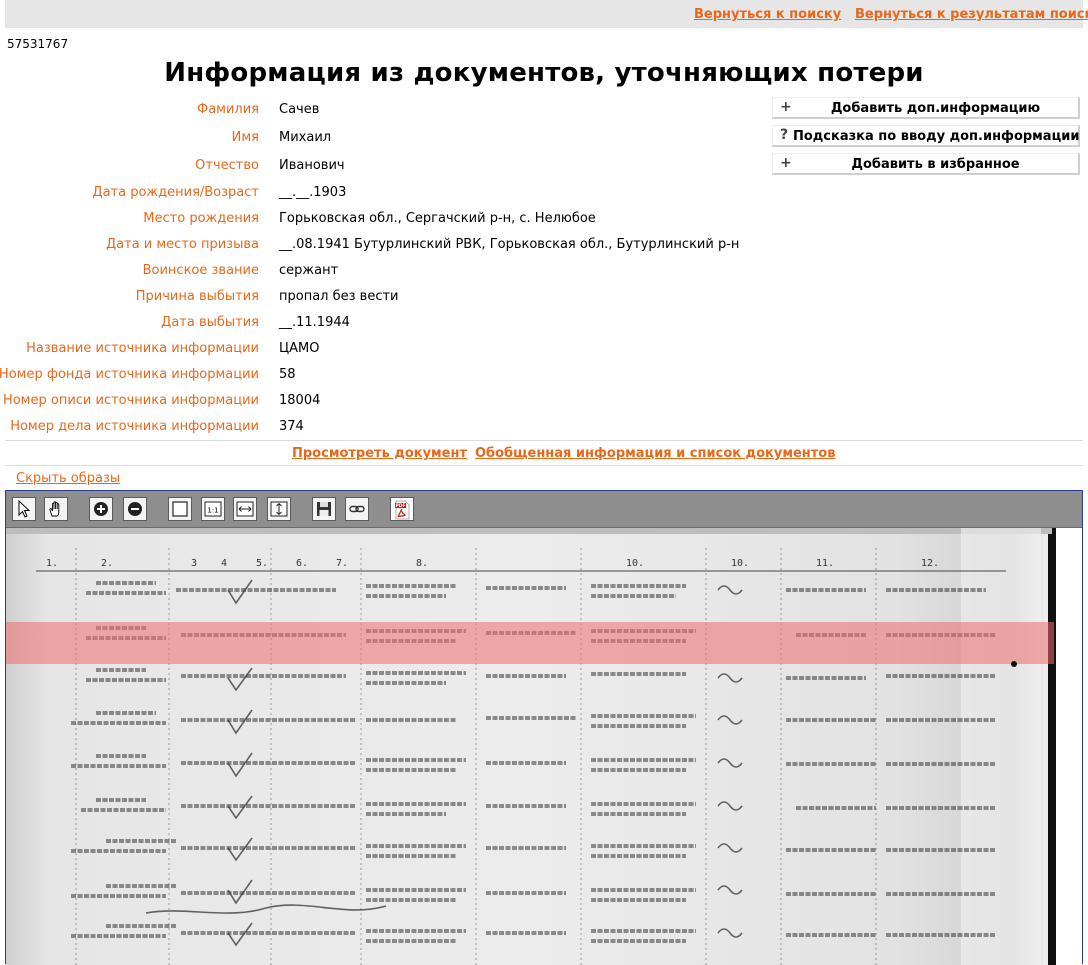 The width and height of the screenshot is (1088, 965). I want to click on field-value: ЦАМО, so click(299, 348).